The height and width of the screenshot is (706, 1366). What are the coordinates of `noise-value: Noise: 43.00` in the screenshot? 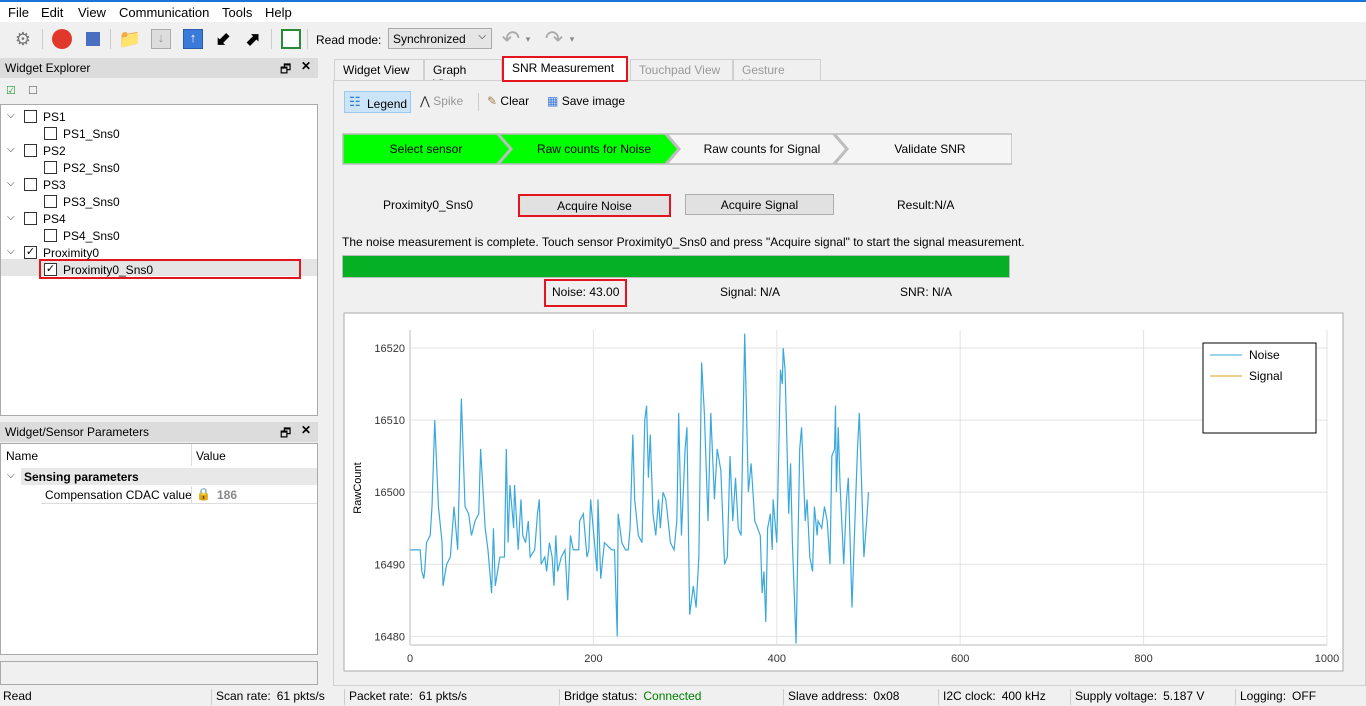 It's located at (586, 292).